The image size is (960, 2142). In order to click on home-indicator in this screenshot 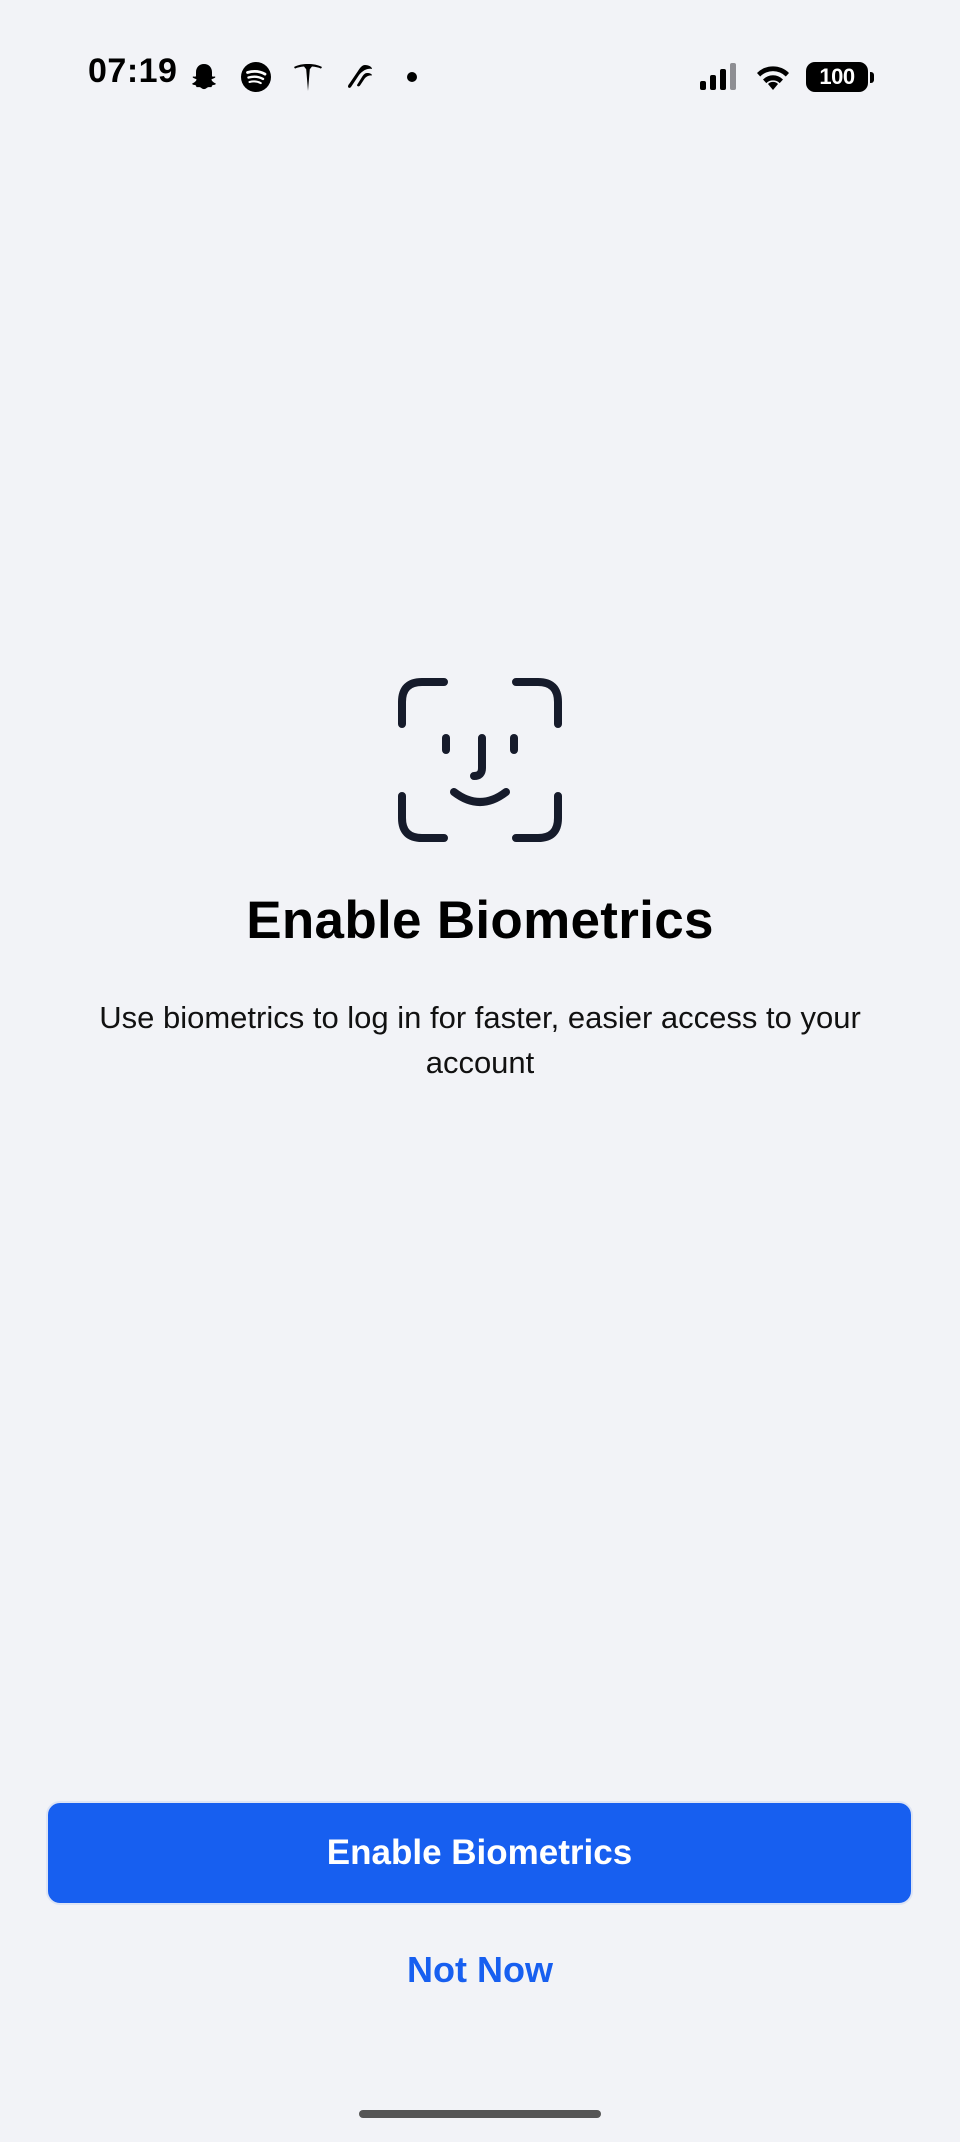, I will do `click(480, 2114)`.